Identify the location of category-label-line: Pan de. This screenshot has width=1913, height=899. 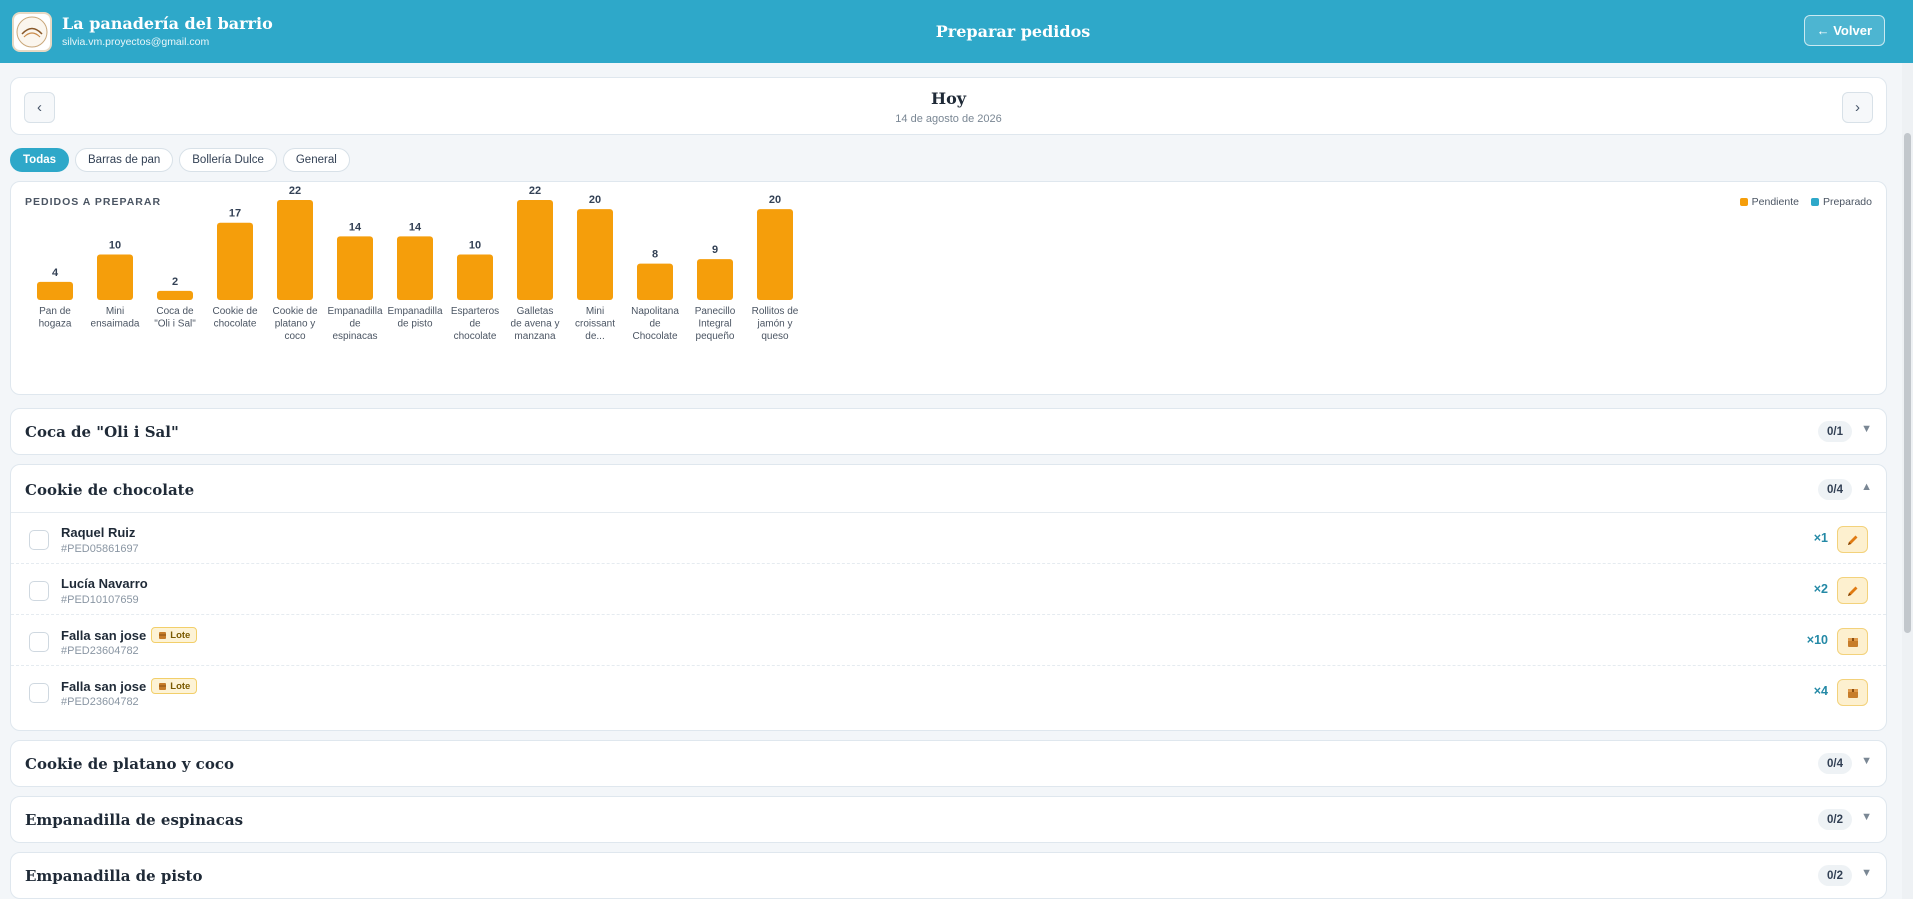
(55, 311).